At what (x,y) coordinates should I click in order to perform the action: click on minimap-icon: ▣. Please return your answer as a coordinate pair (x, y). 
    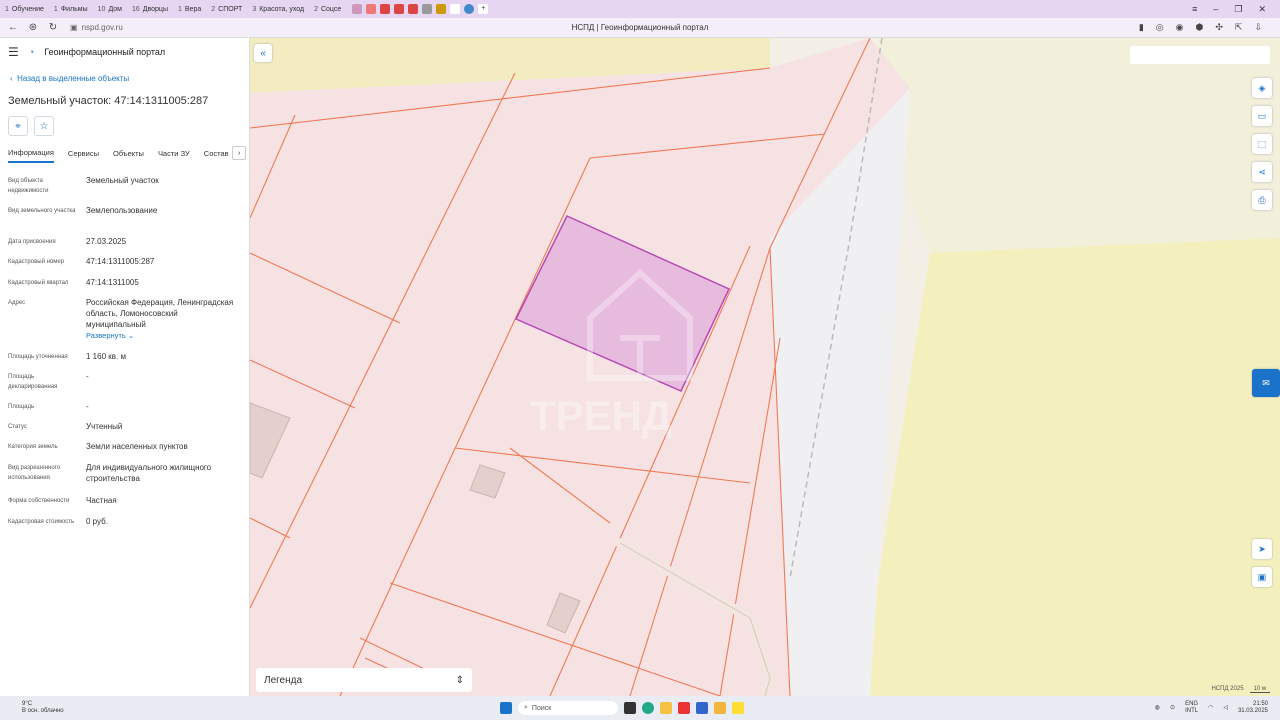
    Looking at the image, I should click on (1262, 576).